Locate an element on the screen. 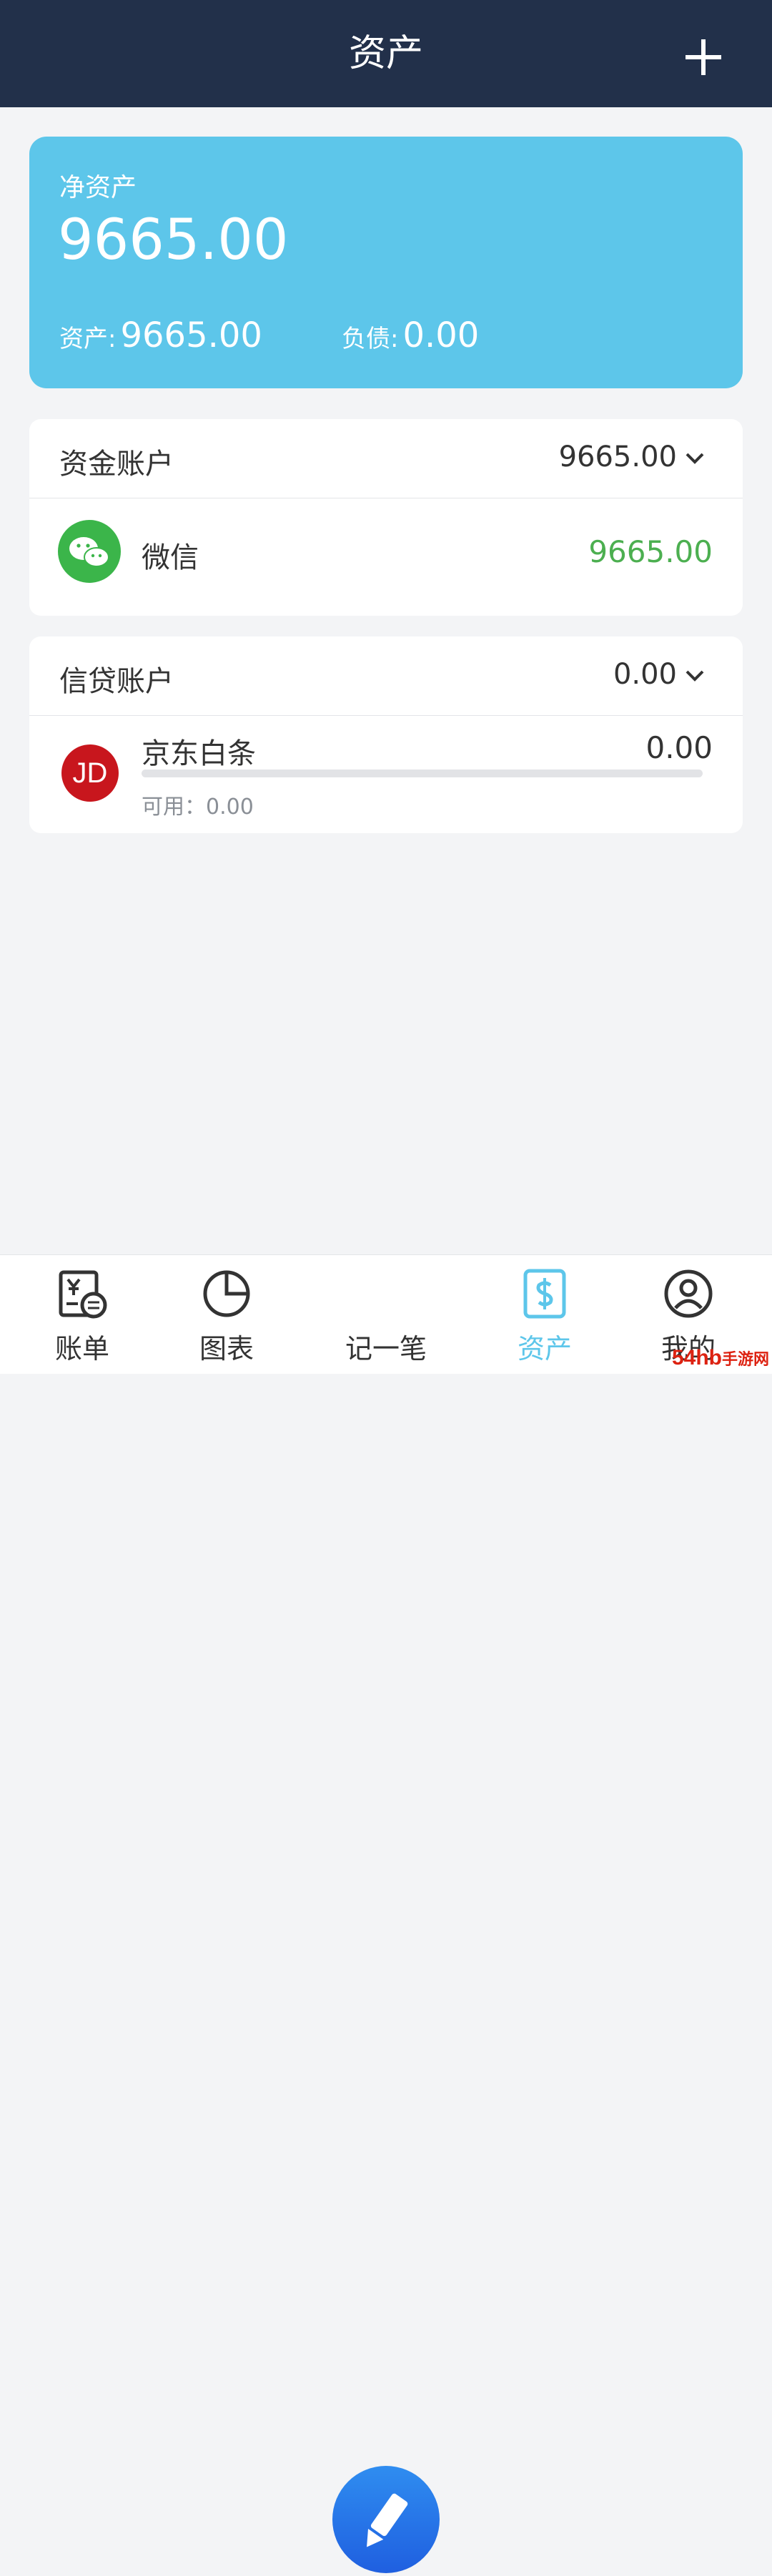 Image resolution: width=772 pixels, height=2576 pixels. tab-label: 记一笔 is located at coordinates (386, 1349).